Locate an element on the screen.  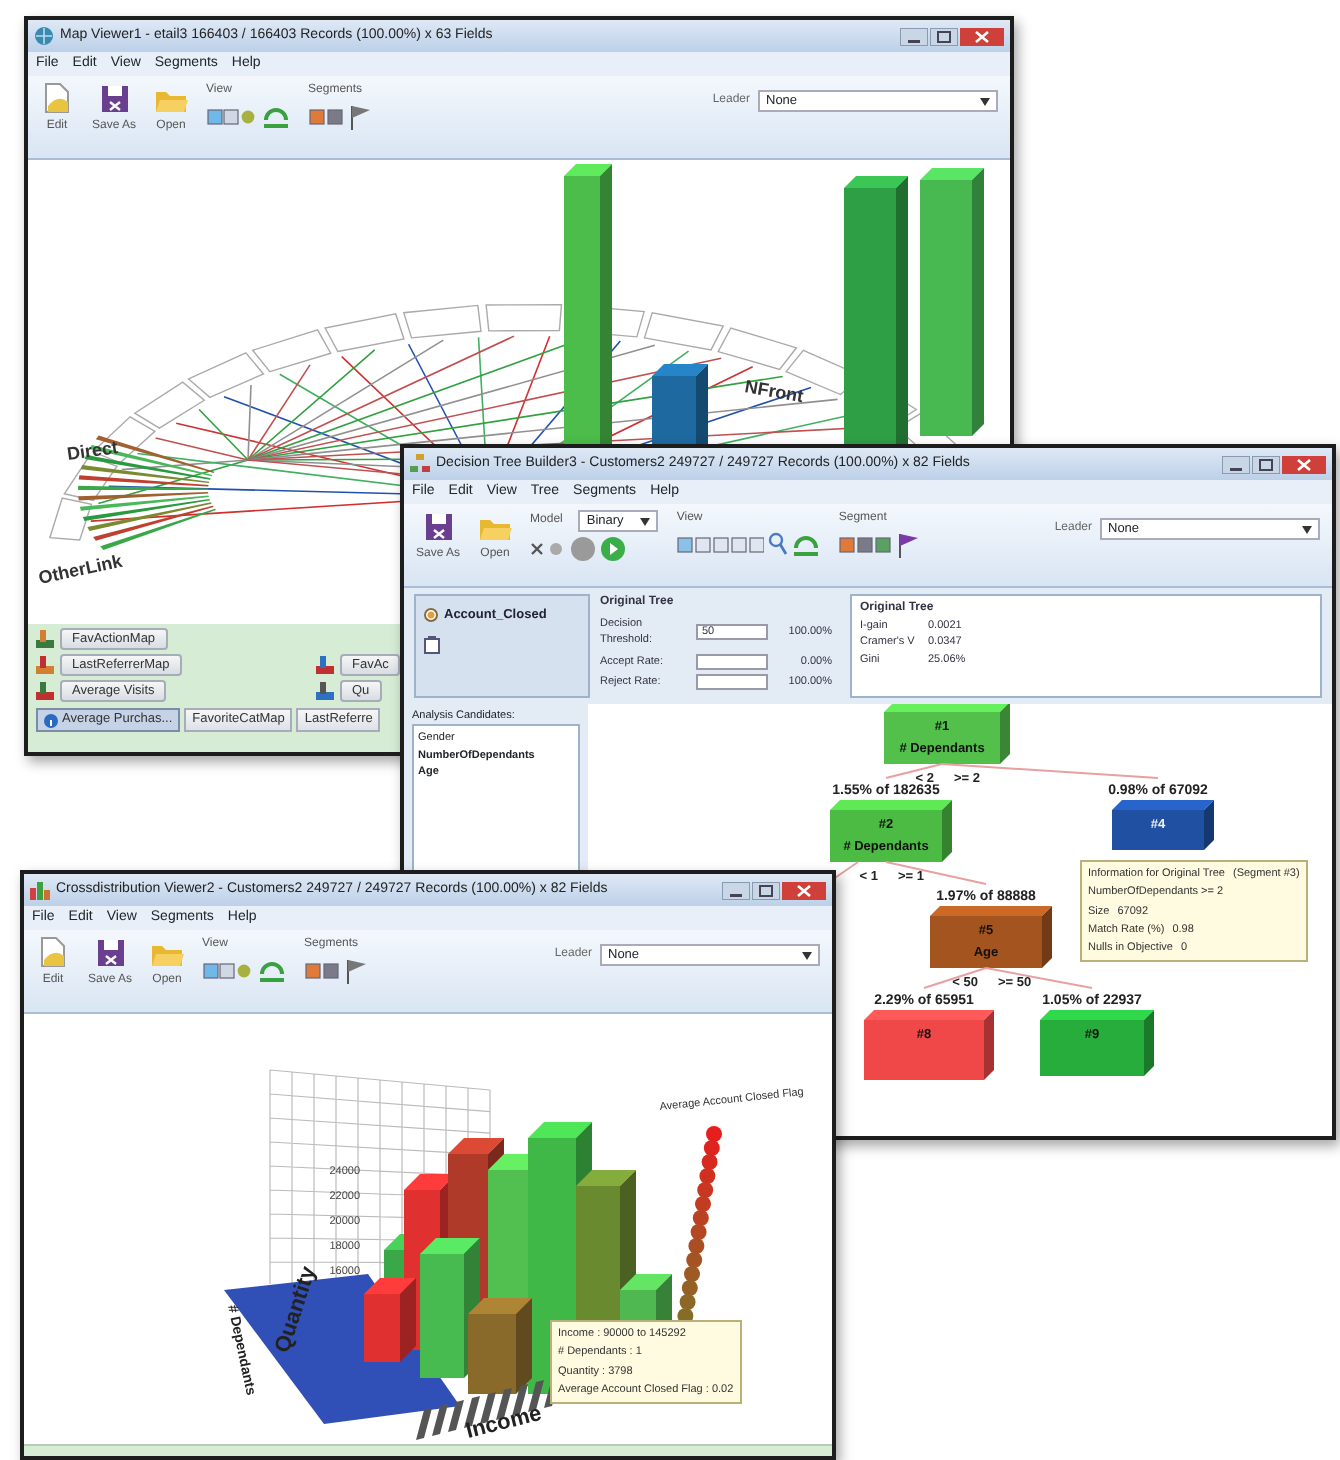
clipboard-icon is located at coordinates (432, 644).